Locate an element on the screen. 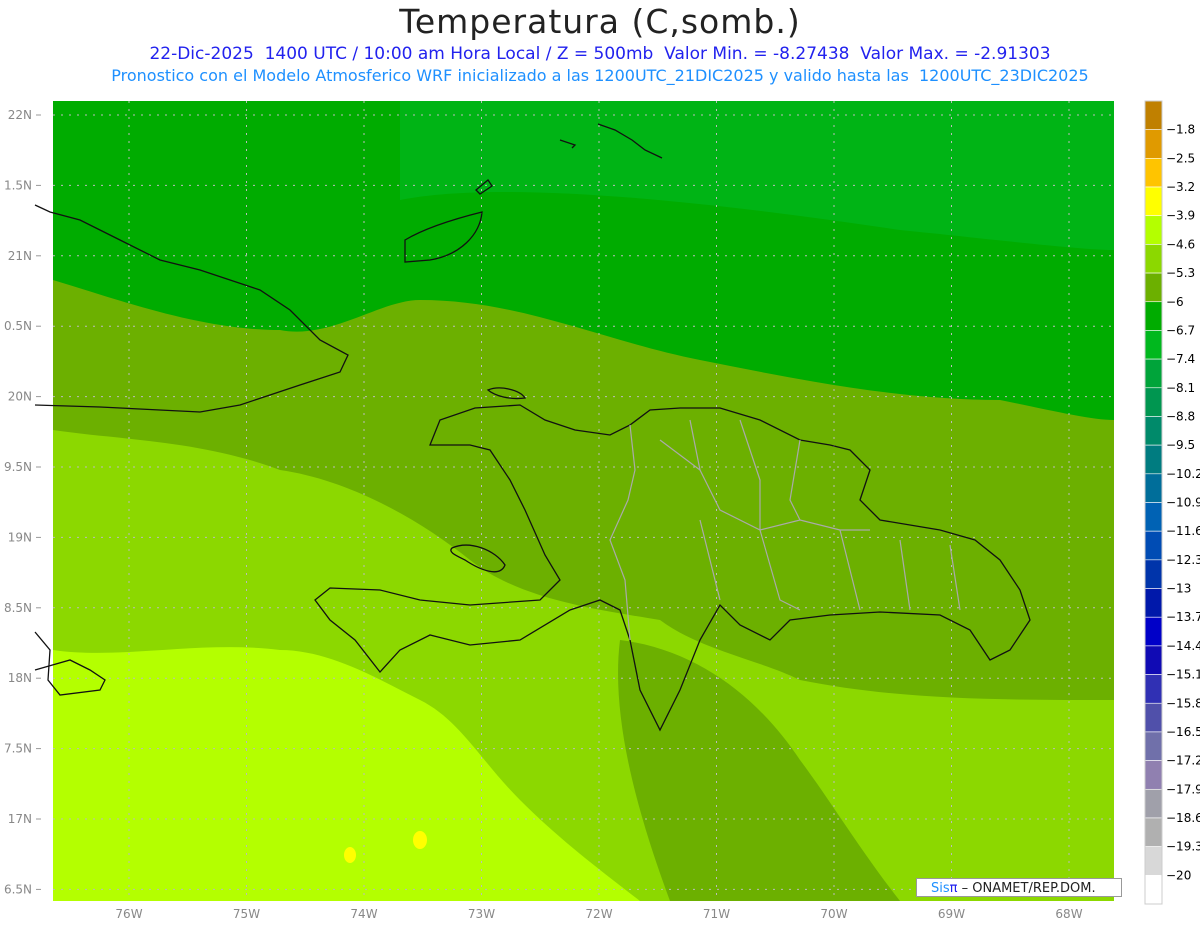 This screenshot has height=927, width=1200. colorbar-label: −15.1 is located at coordinates (1183, 675).